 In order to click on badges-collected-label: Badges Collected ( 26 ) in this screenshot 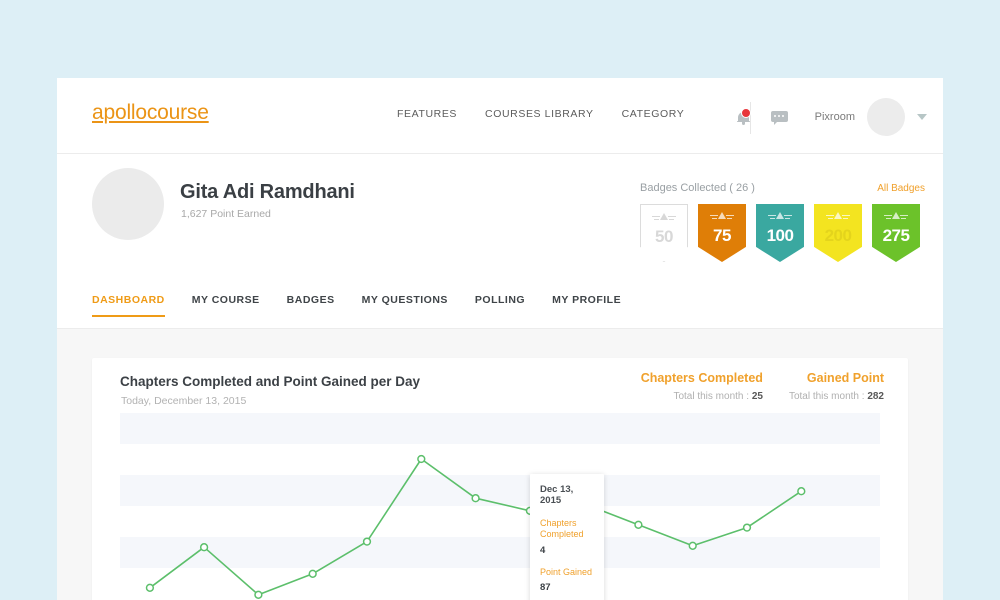, I will do `click(697, 188)`.